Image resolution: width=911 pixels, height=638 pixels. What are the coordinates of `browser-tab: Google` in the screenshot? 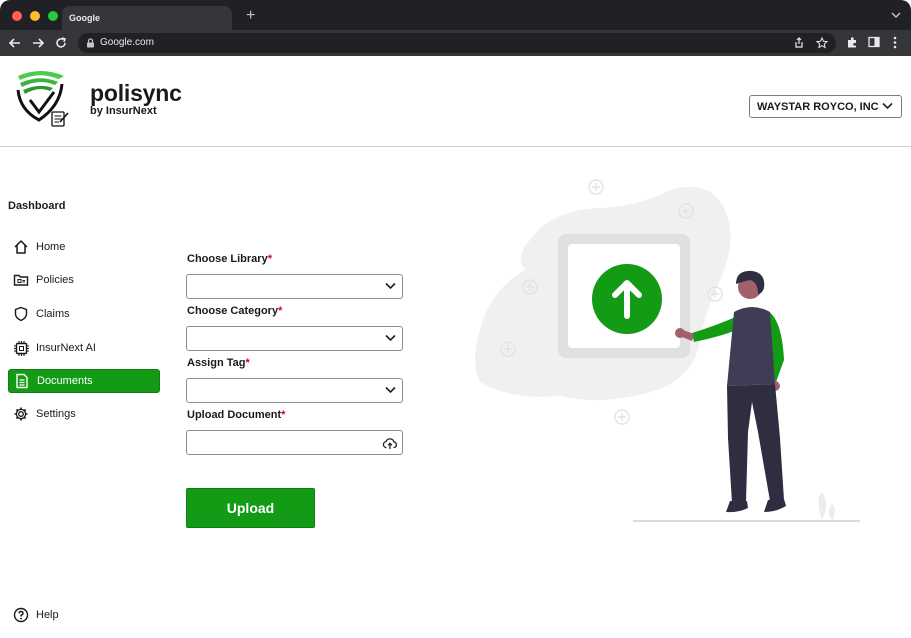 It's located at (147, 18).